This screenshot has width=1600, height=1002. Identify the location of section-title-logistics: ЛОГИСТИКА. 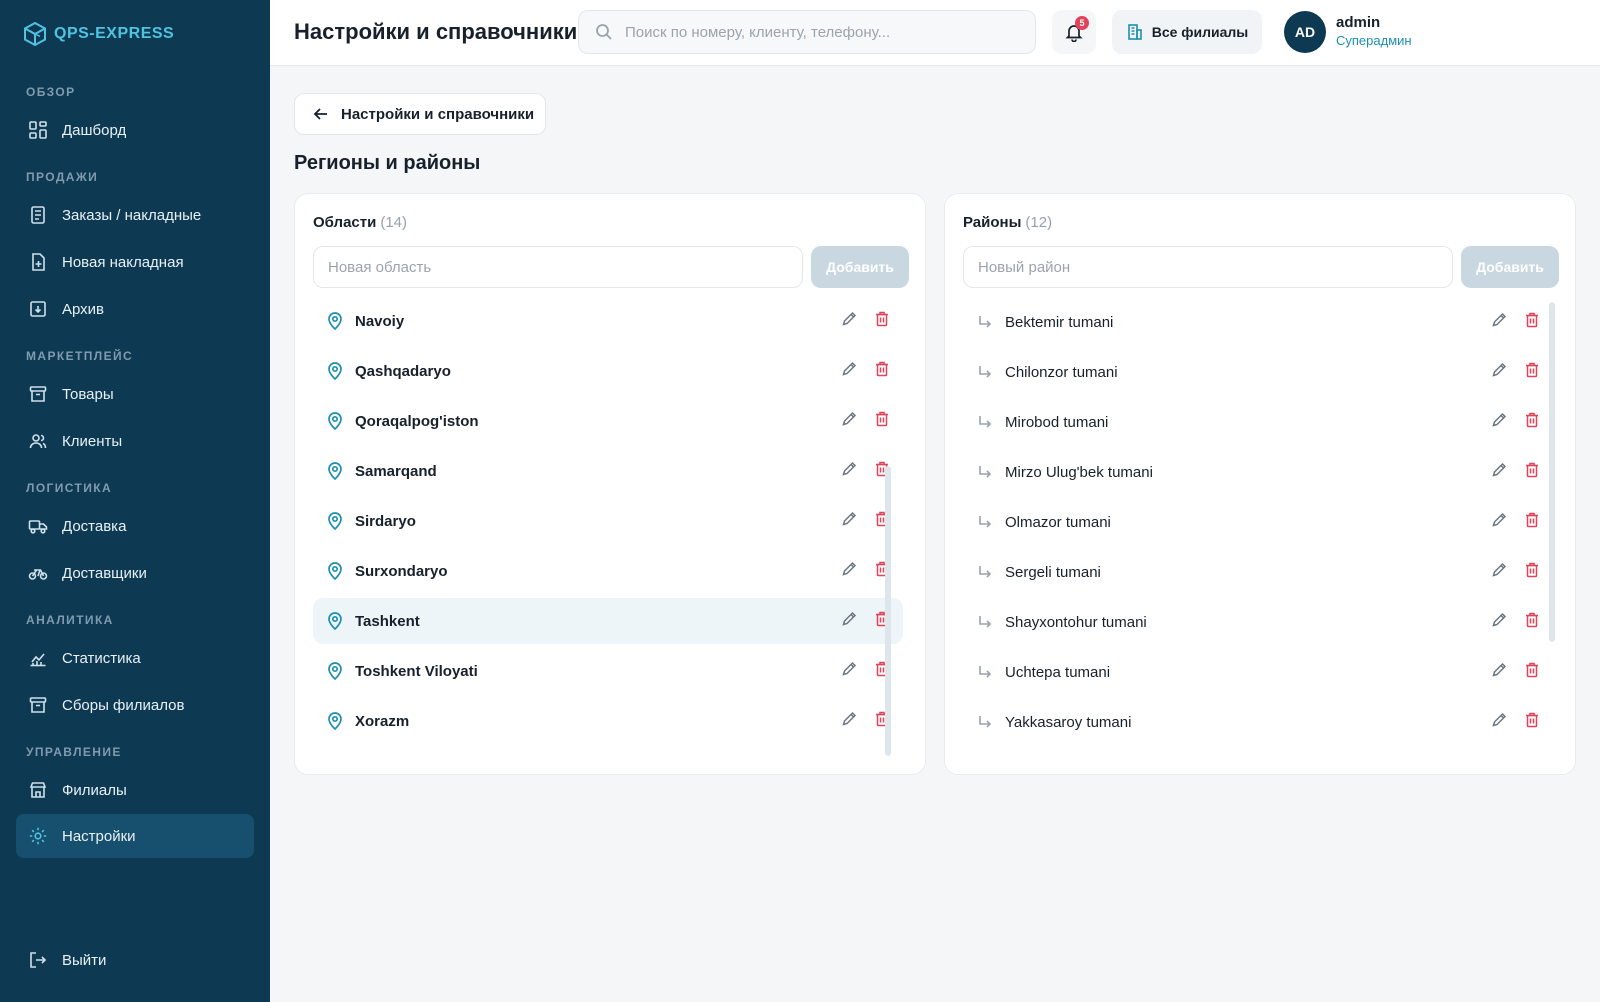
(69, 488).